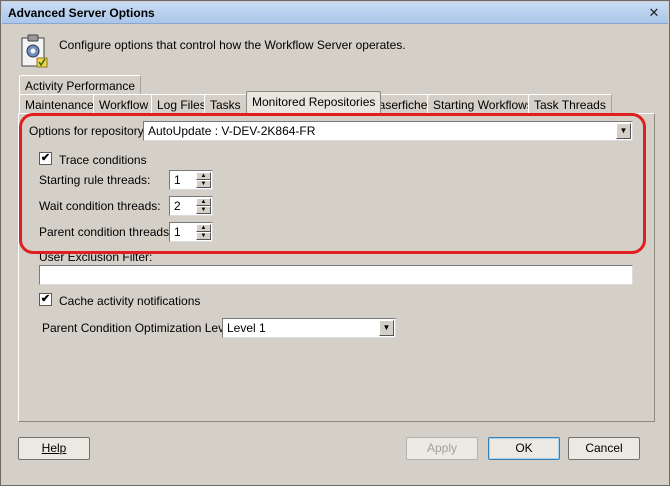  I want to click on tab-label: Workflow, so click(124, 105).